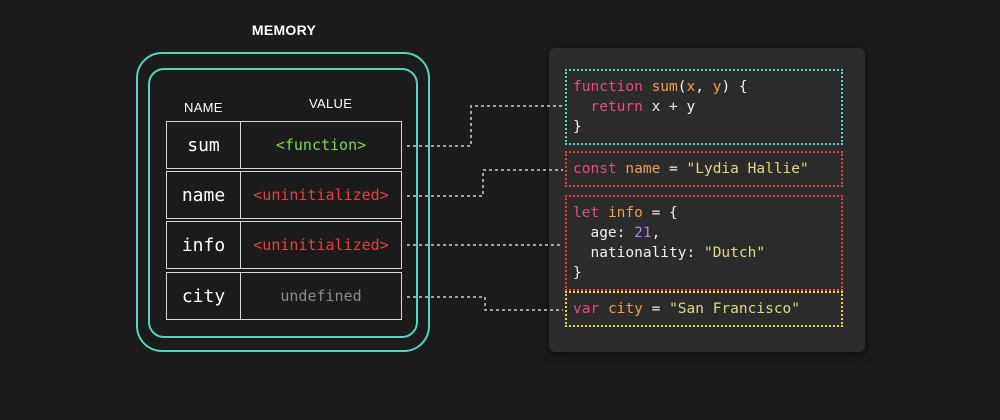 The image size is (1000, 420). Describe the element at coordinates (485, 208) in the screenshot. I see `connector-lines` at that location.